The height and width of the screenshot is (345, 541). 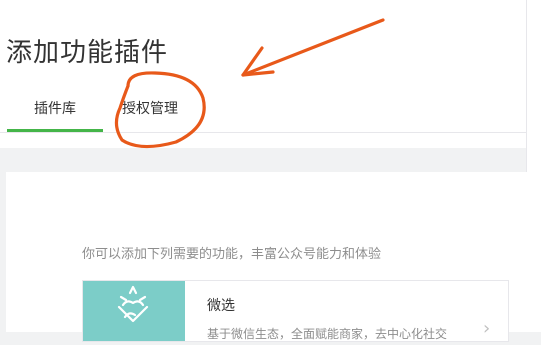 What do you see at coordinates (295, 311) in the screenshot?
I see `plugin-card: 微选 基于微信生态，全面赋能商家，去中心化社交` at bounding box center [295, 311].